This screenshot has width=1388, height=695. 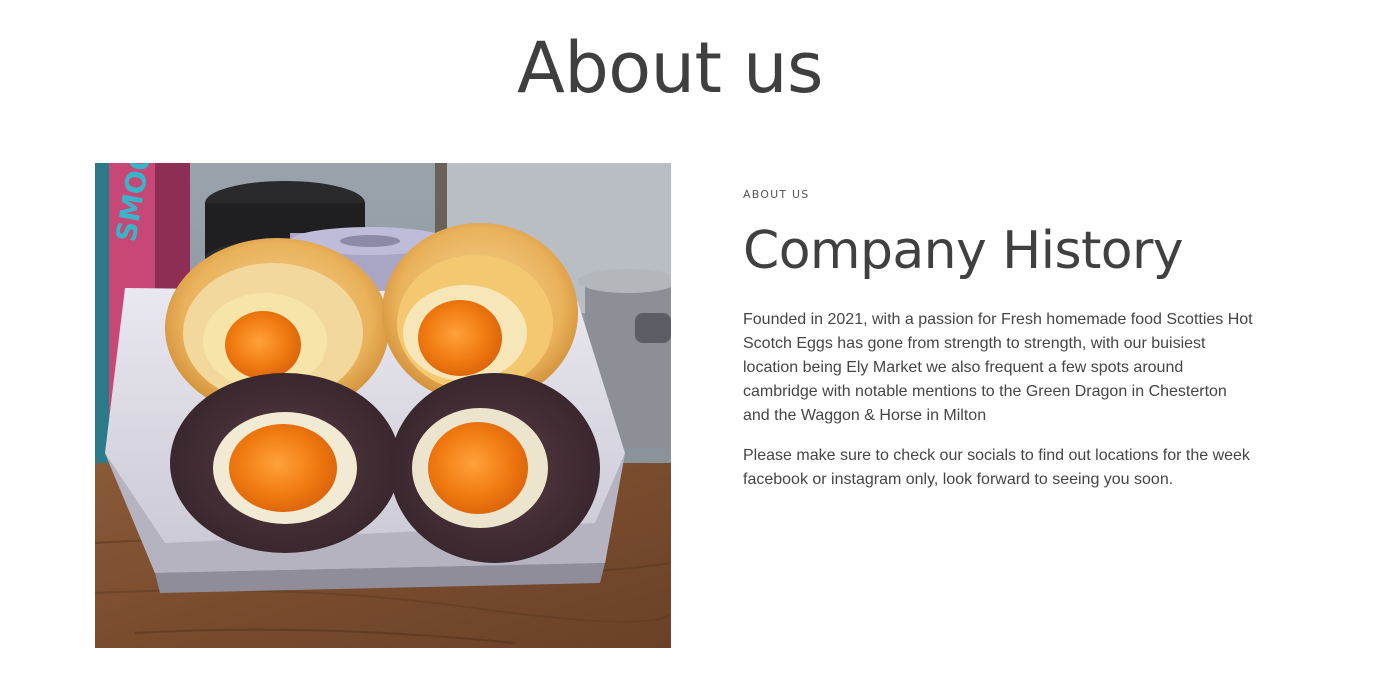 I want to click on section-eyebrow: ABOUT US, so click(x=776, y=194).